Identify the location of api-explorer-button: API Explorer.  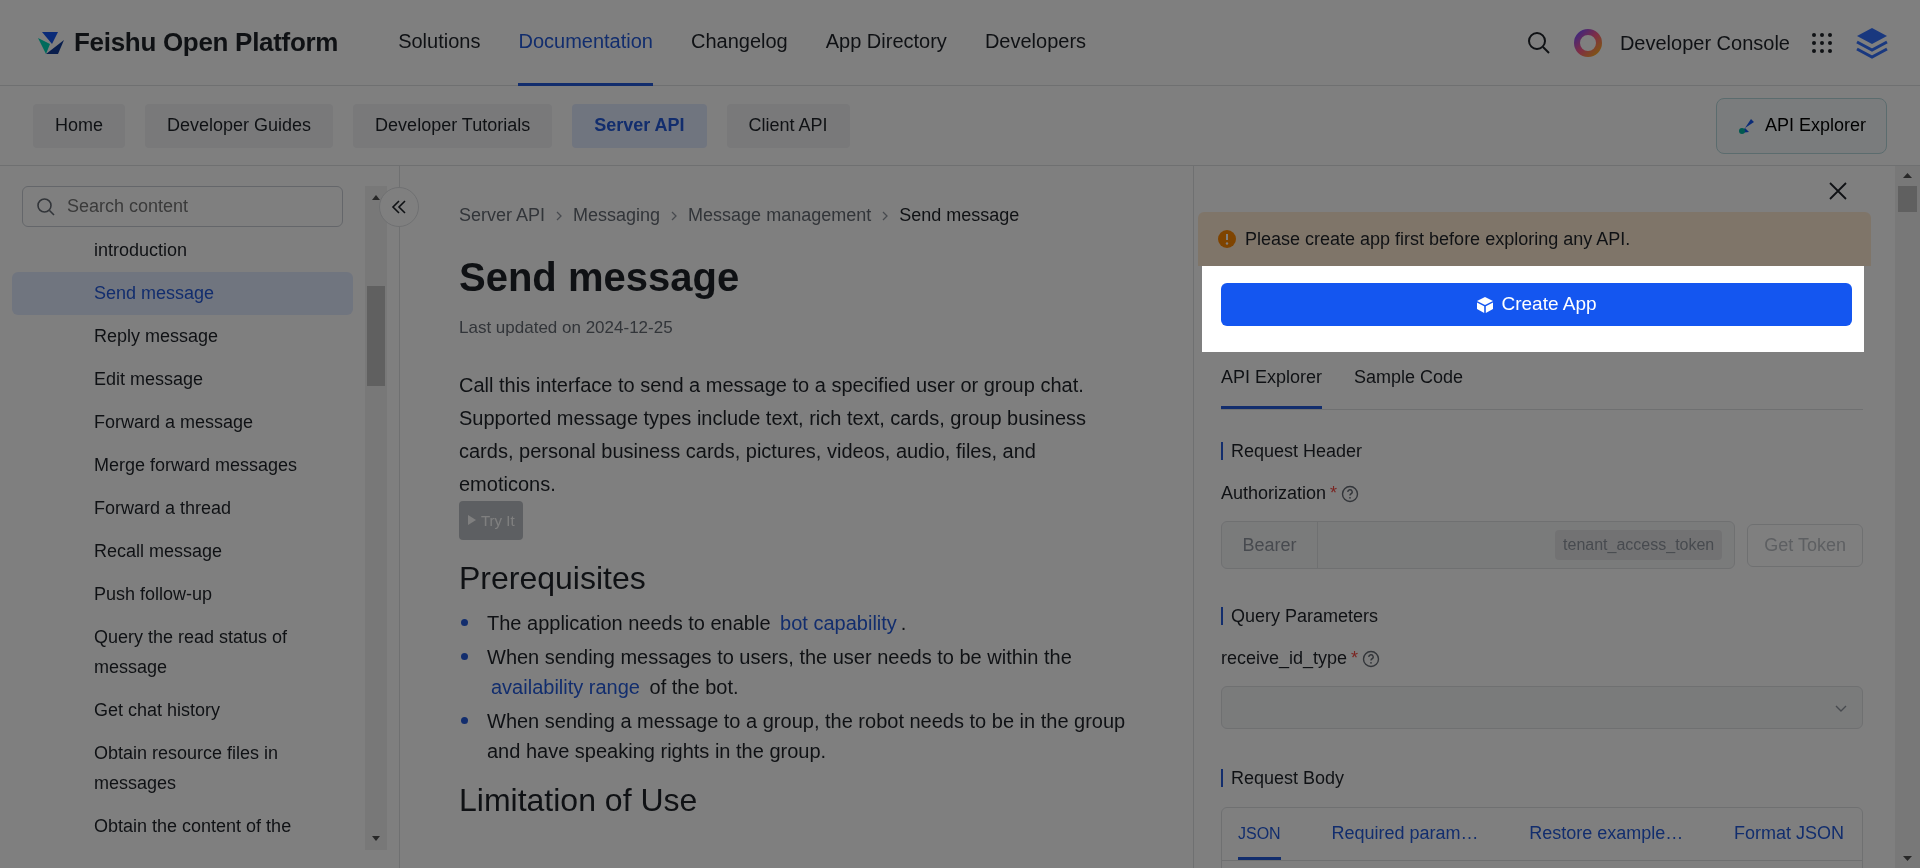
(1801, 125).